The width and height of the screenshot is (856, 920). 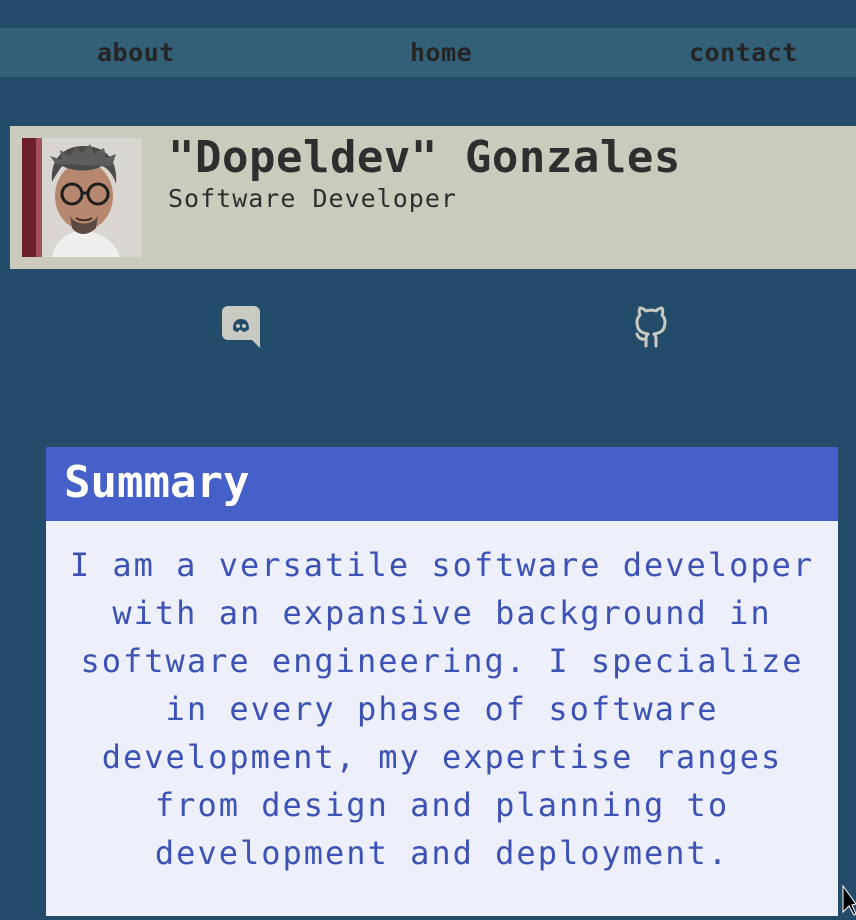 I want to click on mouse-cursor-icon, so click(x=849, y=899).